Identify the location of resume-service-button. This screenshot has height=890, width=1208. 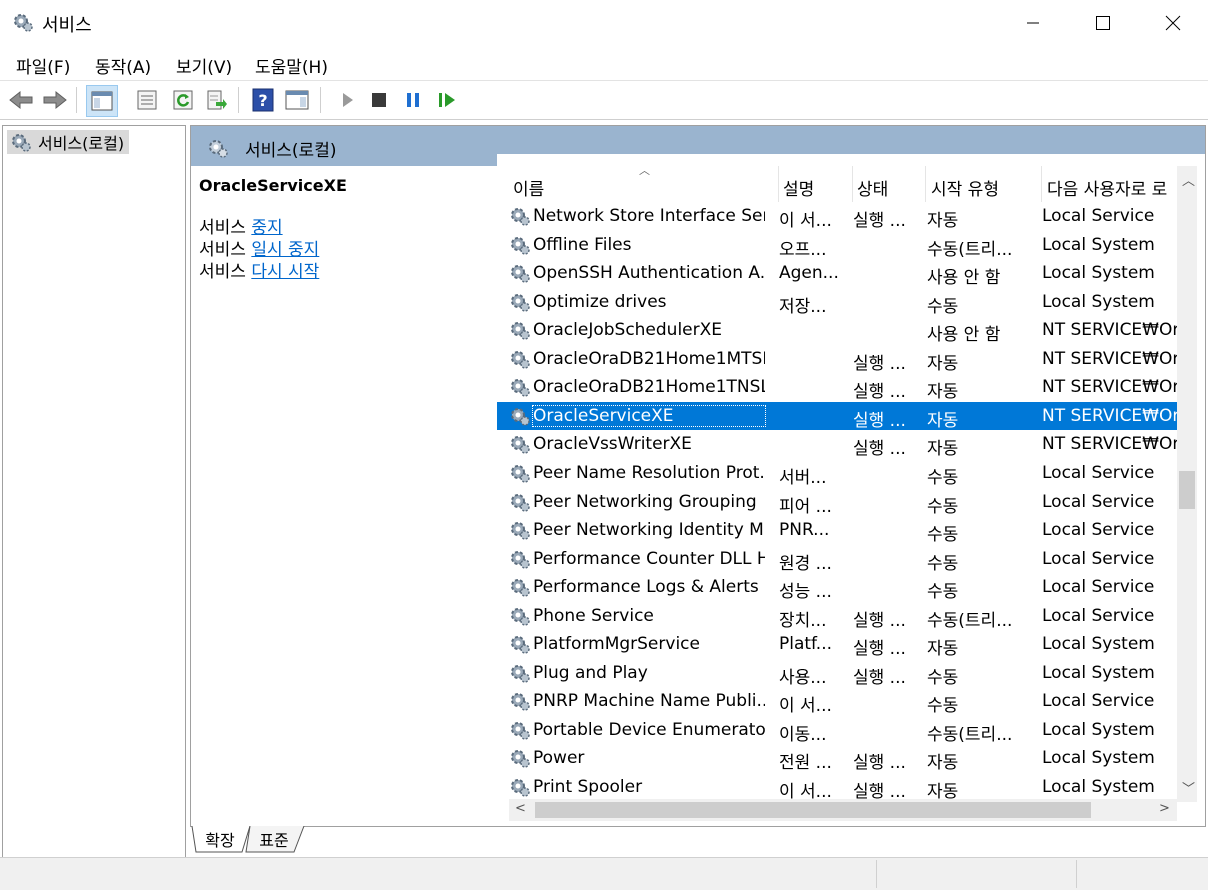
(447, 100).